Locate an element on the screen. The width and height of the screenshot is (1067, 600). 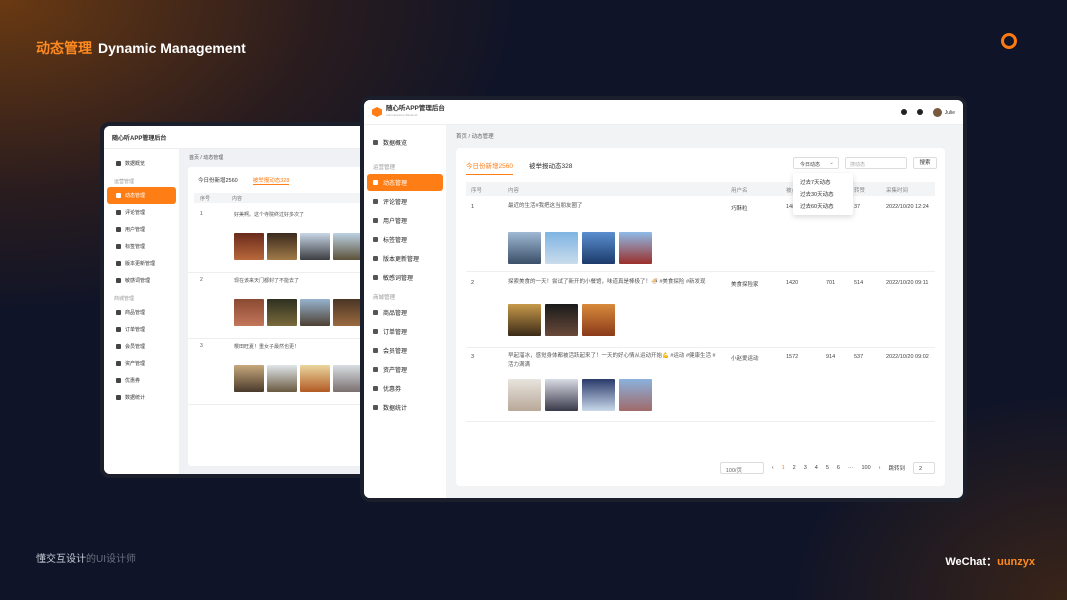
page-ellipsis: ··· is located at coordinates (851, 468).